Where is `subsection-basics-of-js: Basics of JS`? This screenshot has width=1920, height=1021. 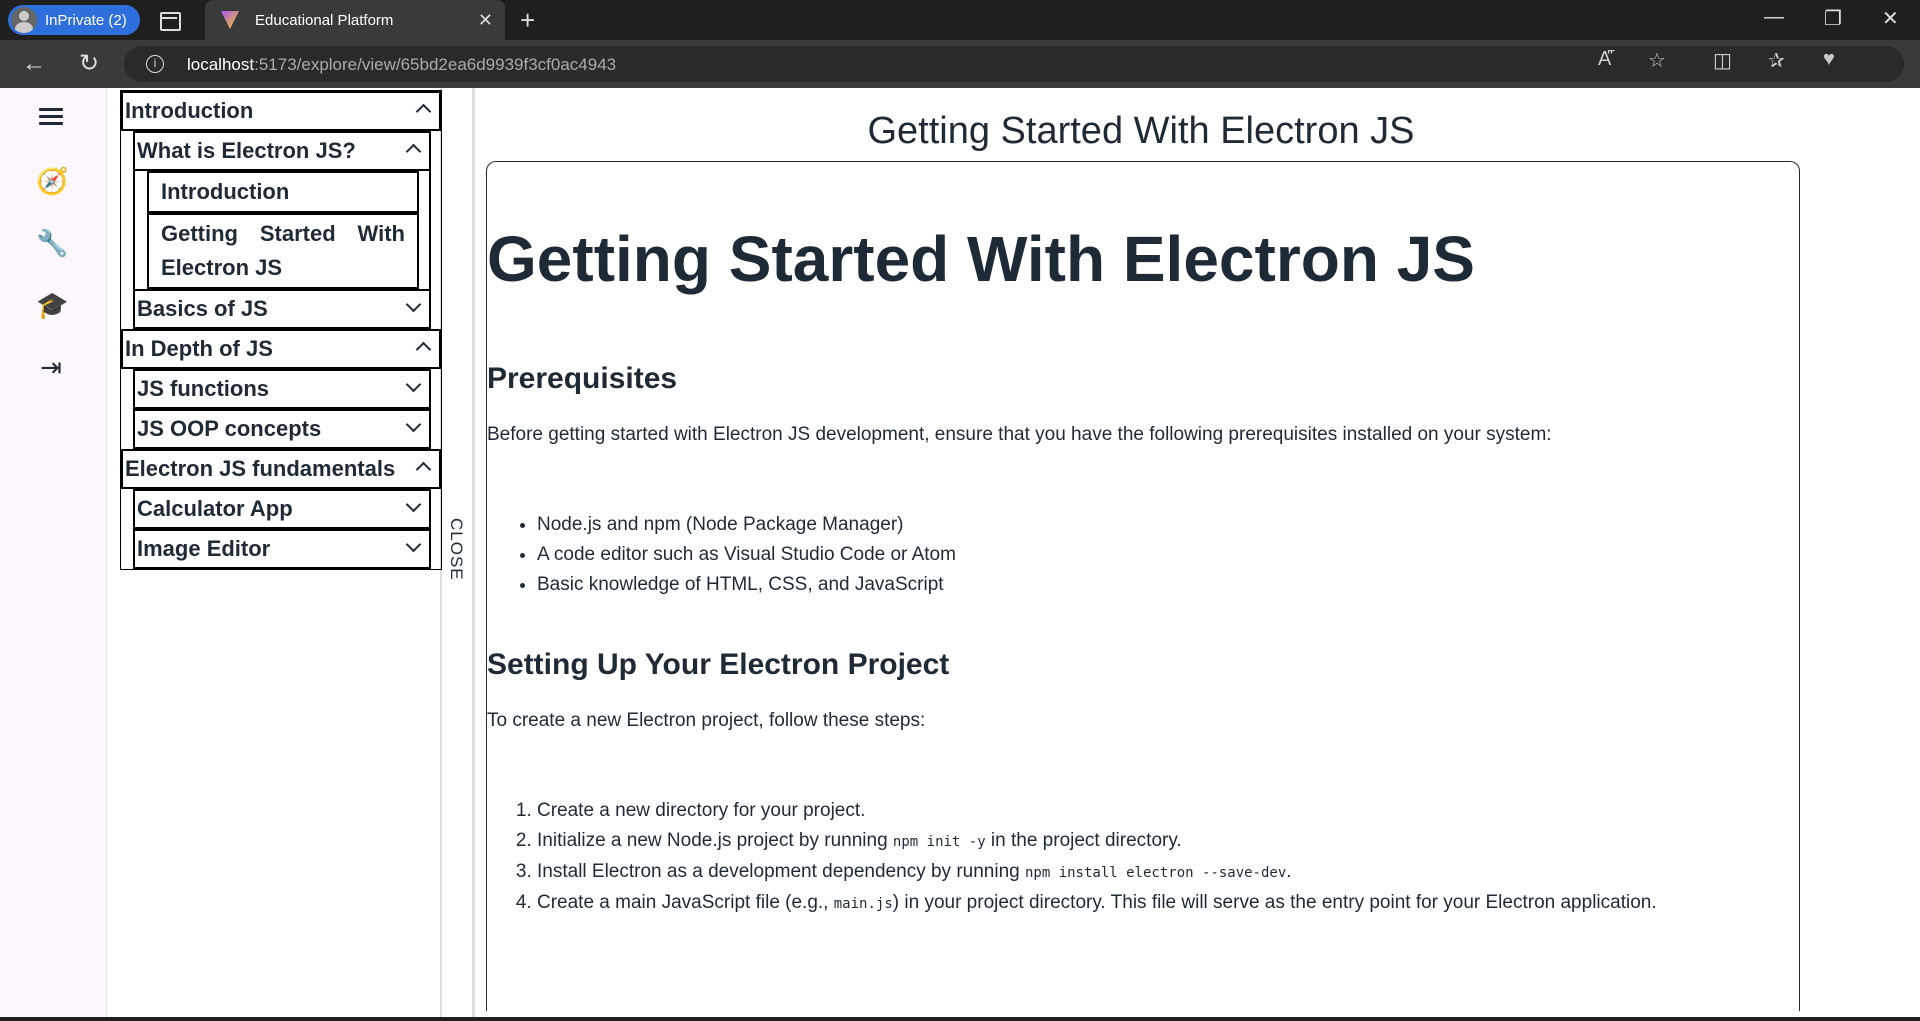
subsection-basics-of-js: Basics of JS is located at coordinates (282, 309).